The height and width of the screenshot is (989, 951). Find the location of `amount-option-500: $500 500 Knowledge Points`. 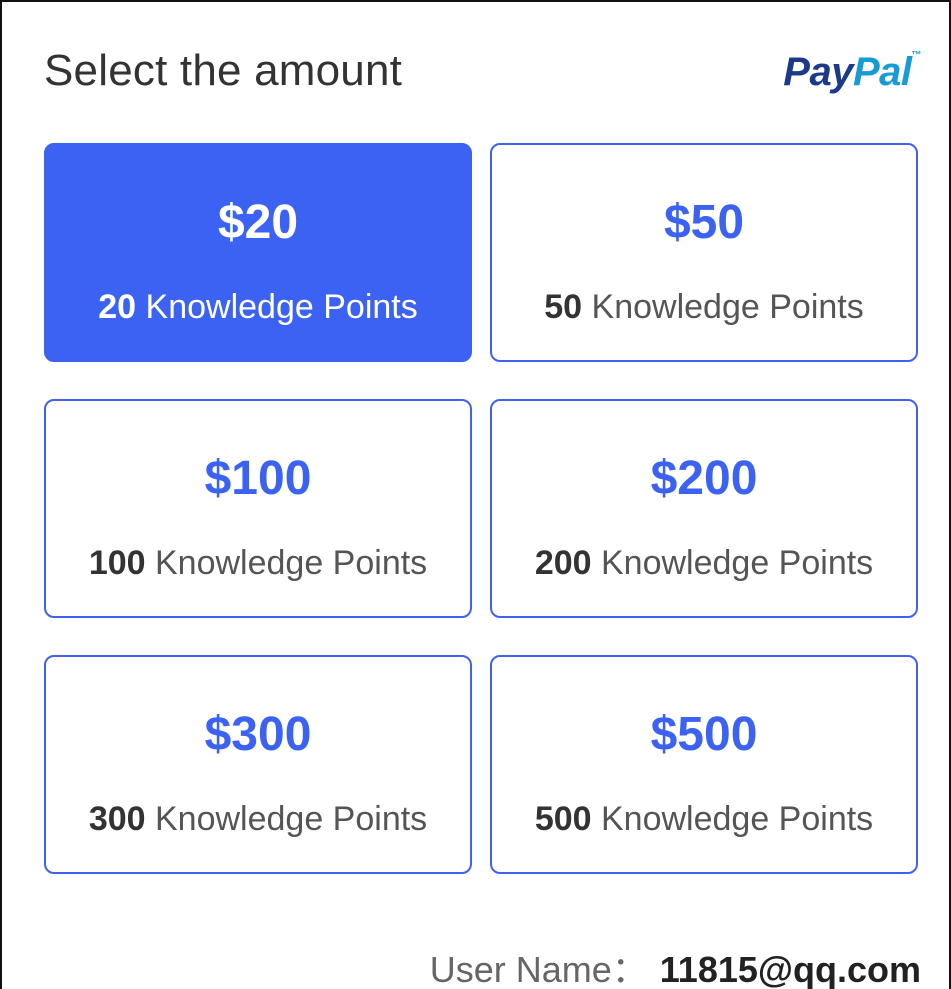

amount-option-500: $500 500 Knowledge Points is located at coordinates (704, 764).